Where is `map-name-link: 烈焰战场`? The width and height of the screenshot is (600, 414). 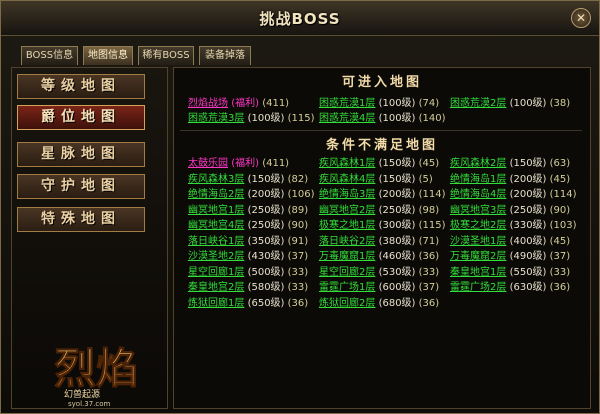
map-name-link: 烈焰战场 is located at coordinates (208, 103).